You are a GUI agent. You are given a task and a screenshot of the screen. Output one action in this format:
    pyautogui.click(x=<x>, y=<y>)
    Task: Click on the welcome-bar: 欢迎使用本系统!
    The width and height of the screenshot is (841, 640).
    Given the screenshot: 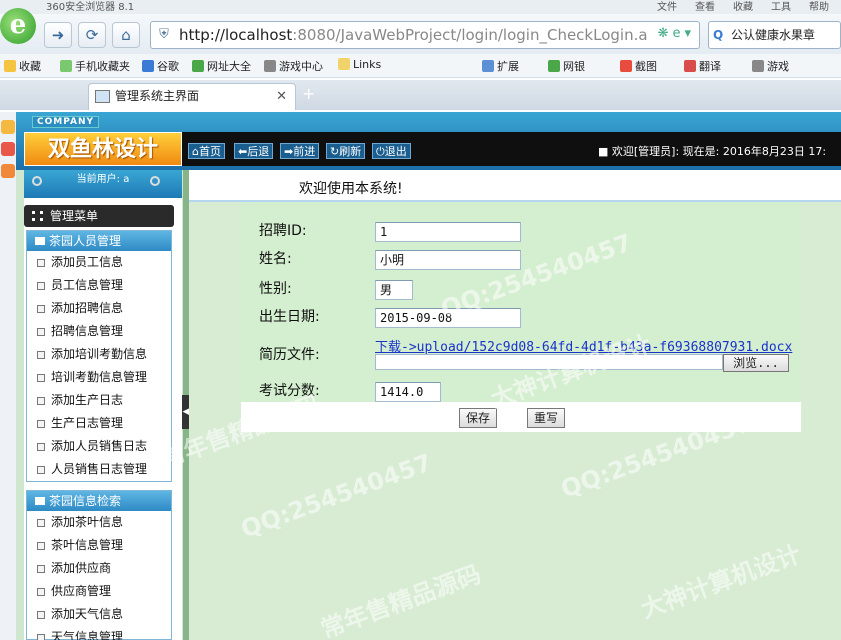 What is the action you would take?
    pyautogui.click(x=515, y=186)
    